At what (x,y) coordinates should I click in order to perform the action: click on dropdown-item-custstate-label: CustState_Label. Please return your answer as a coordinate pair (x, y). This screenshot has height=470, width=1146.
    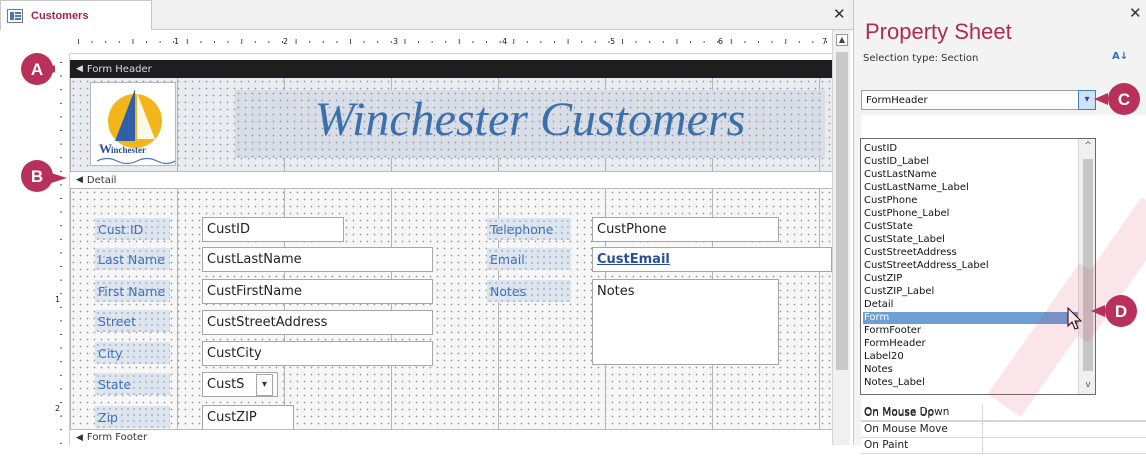
    Looking at the image, I should click on (970, 240).